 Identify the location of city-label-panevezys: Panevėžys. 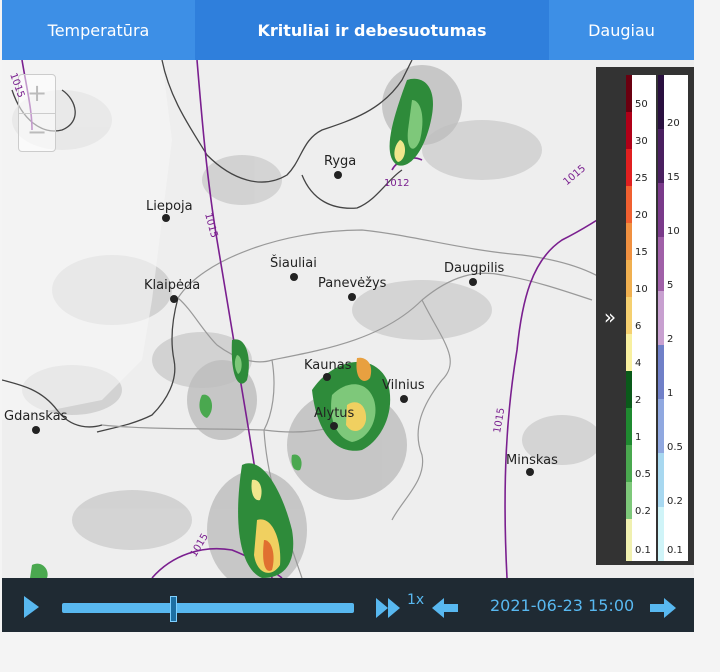
(352, 283).